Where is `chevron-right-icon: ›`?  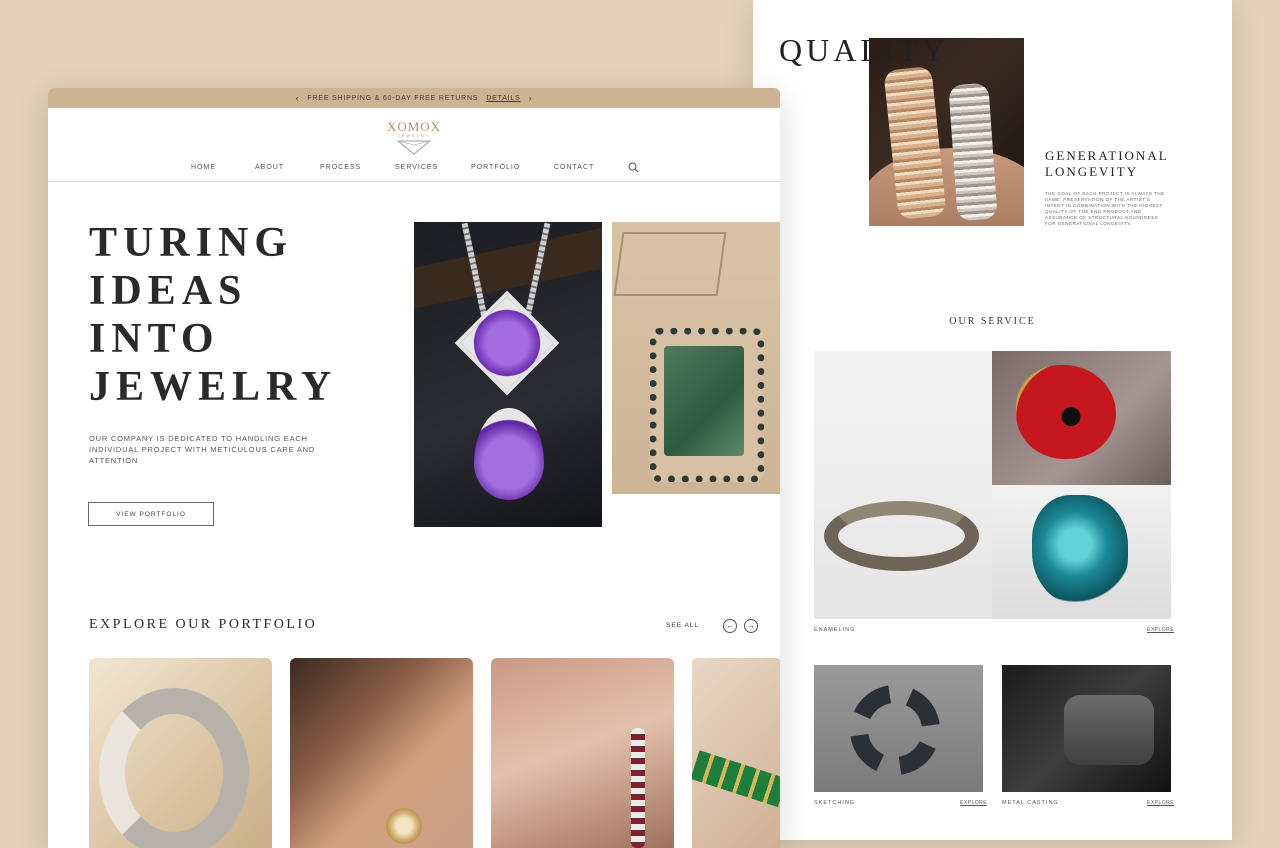
chevron-right-icon: › is located at coordinates (531, 98).